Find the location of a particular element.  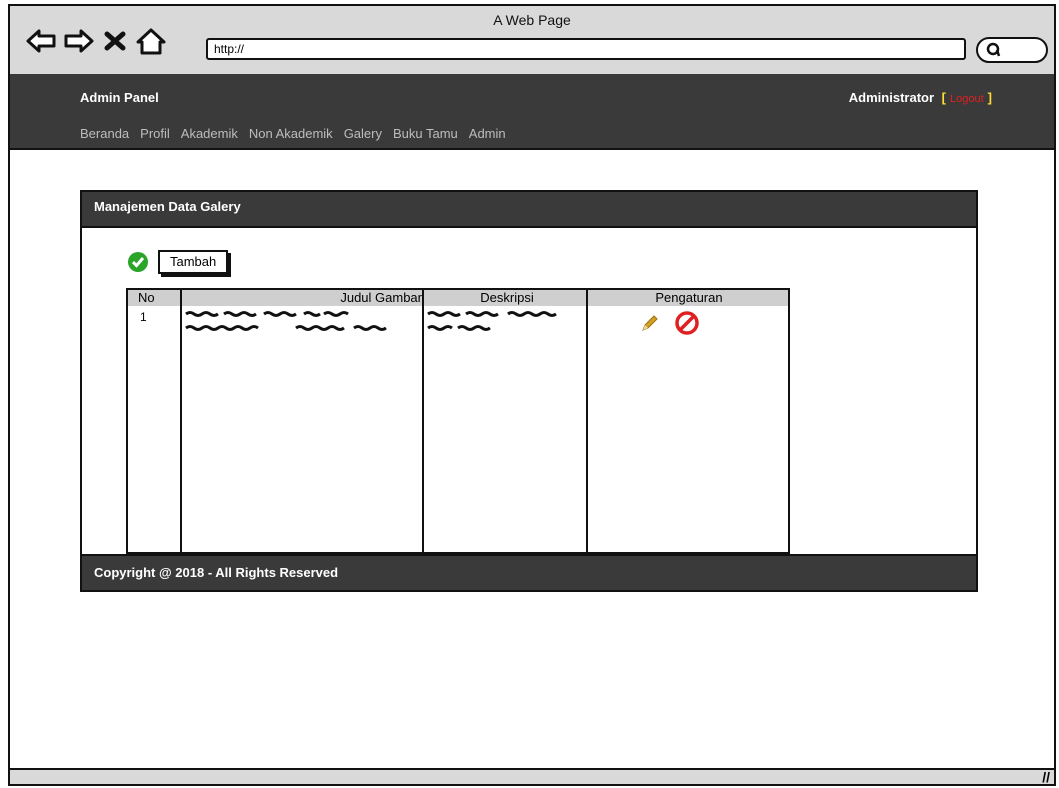

home-icon is located at coordinates (151, 41).